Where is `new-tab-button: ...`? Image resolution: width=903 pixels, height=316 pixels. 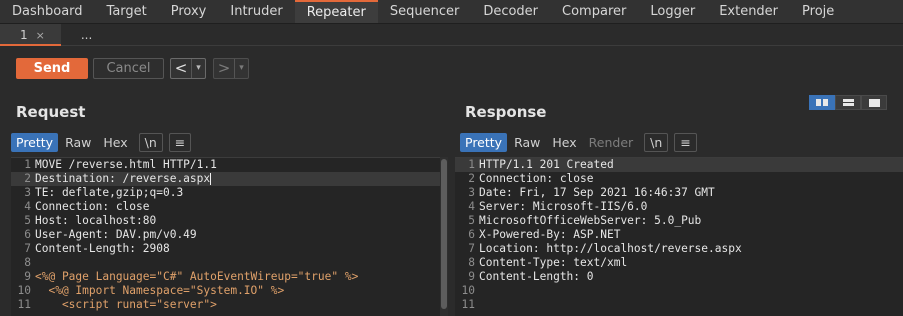 new-tab-button: ... is located at coordinates (84, 35).